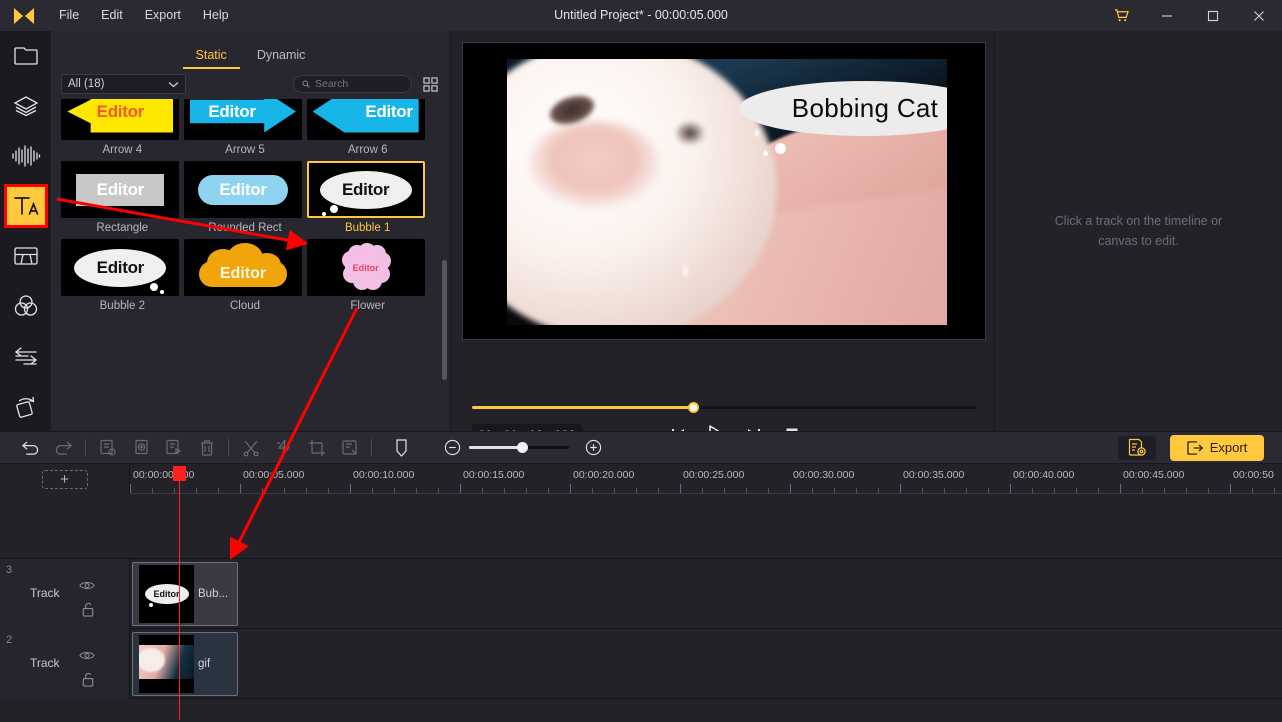 This screenshot has height=722, width=1282. What do you see at coordinates (25, 406) in the screenshot?
I see `sidebar-item-motion` at bounding box center [25, 406].